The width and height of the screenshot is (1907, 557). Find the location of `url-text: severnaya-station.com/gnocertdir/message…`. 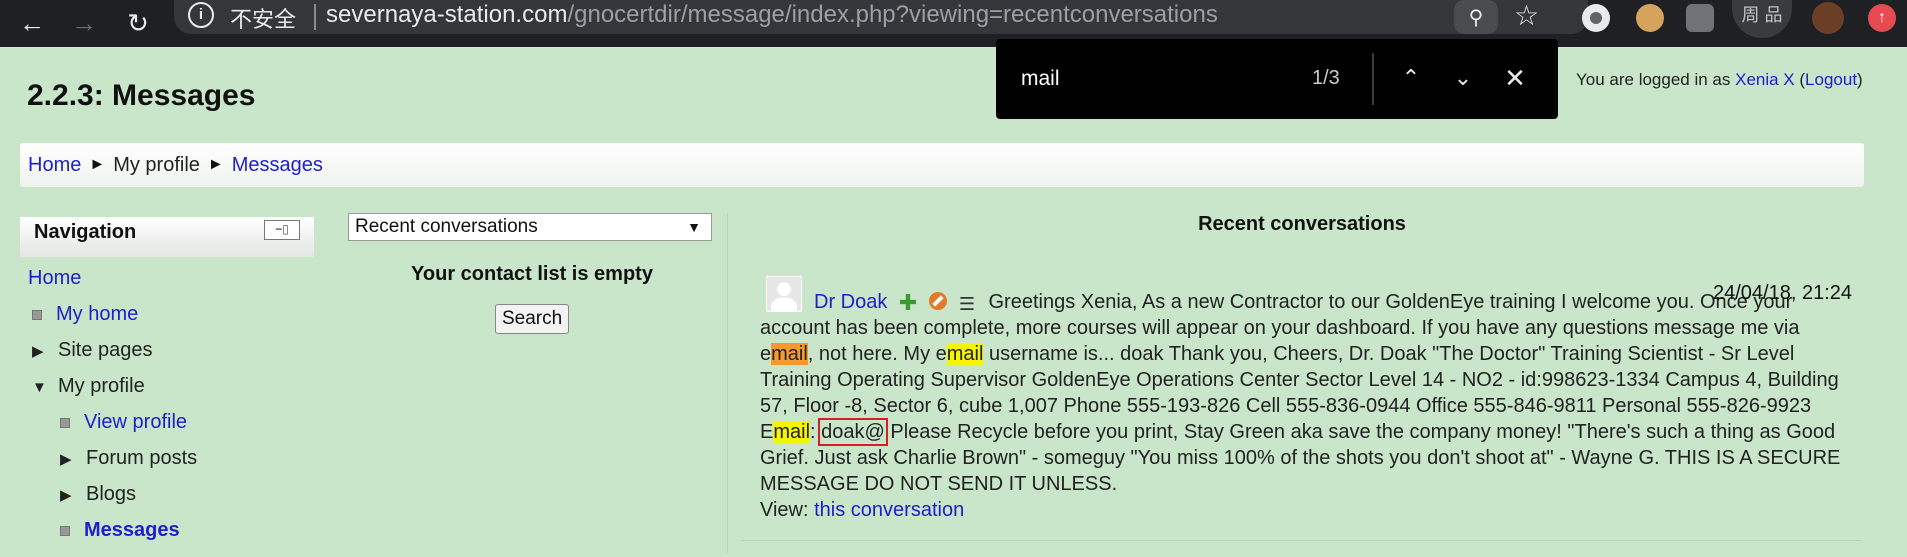

url-text: severnaya-station.com/gnocertdir/message… is located at coordinates (772, 15).